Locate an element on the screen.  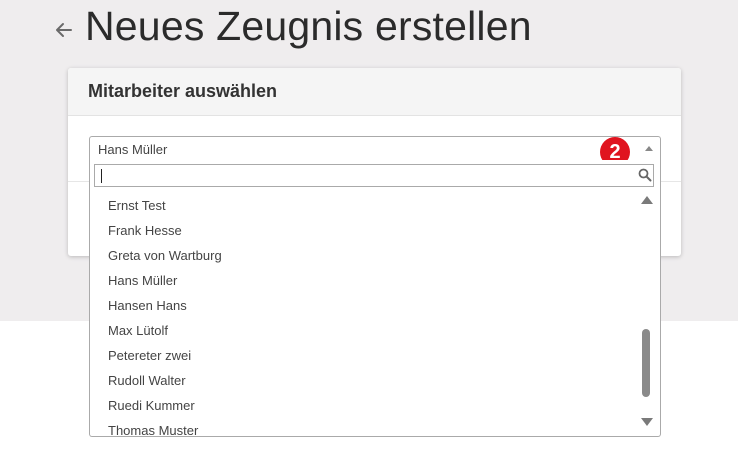
employee-option: Thomas Muster is located at coordinates (364, 427).